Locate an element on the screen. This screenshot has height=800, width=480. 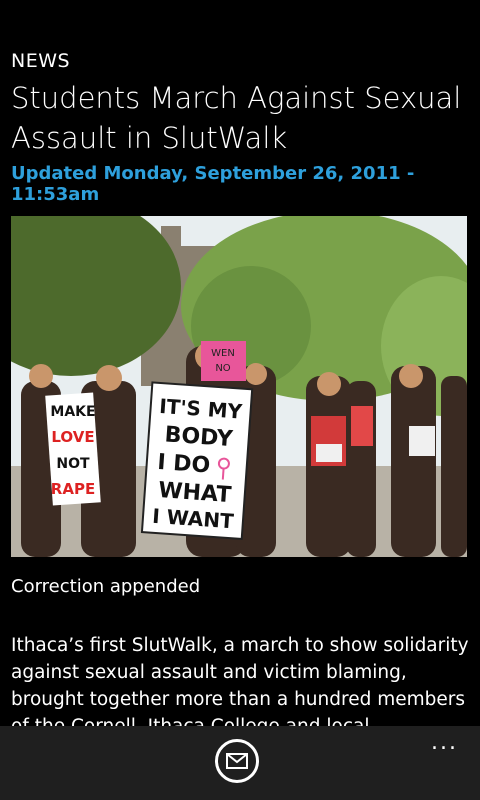
its-my-body-sign: IT'S MY BODY I DO WHAT I WANT is located at coordinates (197, 461).